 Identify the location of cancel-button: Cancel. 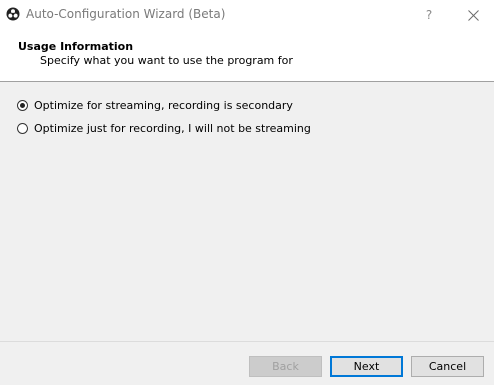
(447, 366).